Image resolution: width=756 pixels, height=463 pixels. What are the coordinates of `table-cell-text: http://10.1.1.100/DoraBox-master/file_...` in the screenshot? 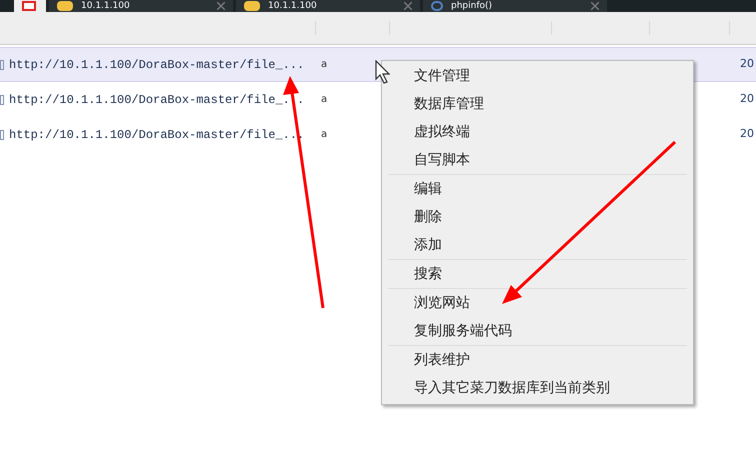 It's located at (157, 65).